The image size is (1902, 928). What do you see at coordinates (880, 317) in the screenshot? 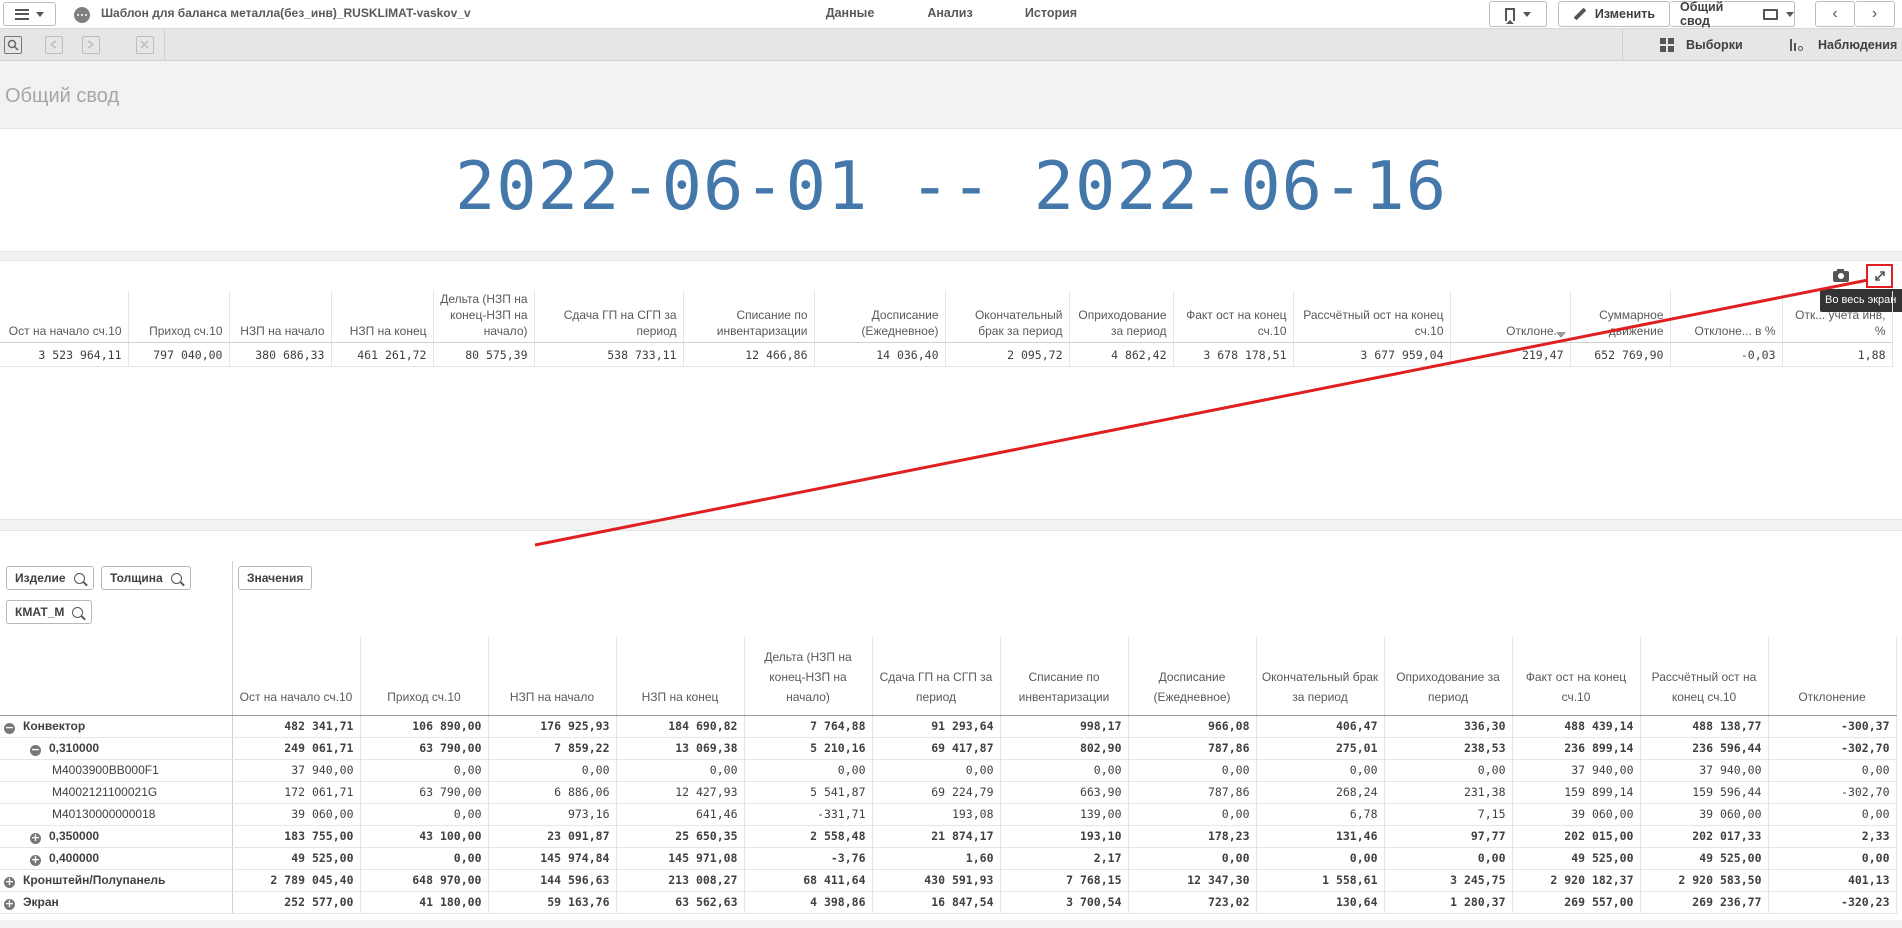
I see `column-header: Досписание (Ежедневное)` at bounding box center [880, 317].